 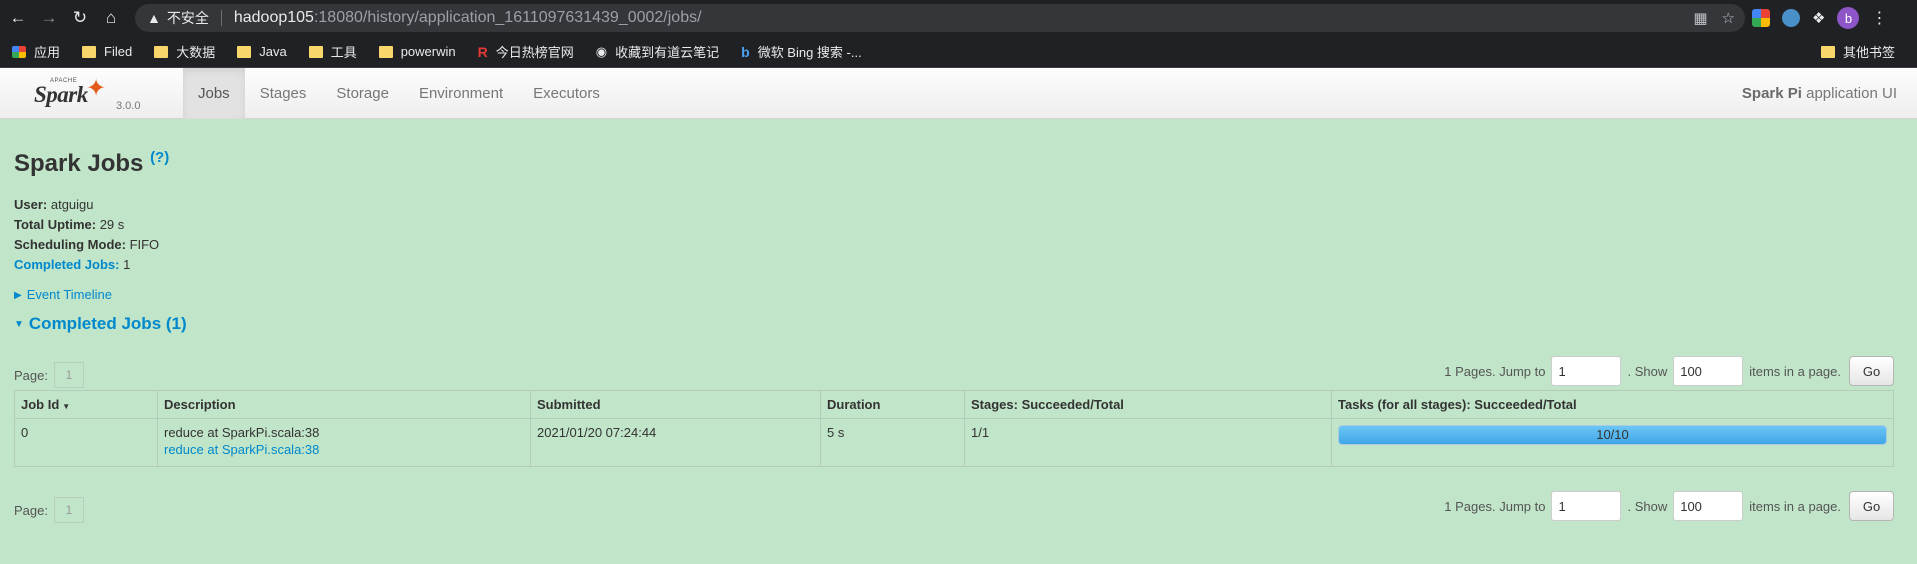 I want to click on header-submitted: Submitted, so click(x=675, y=404).